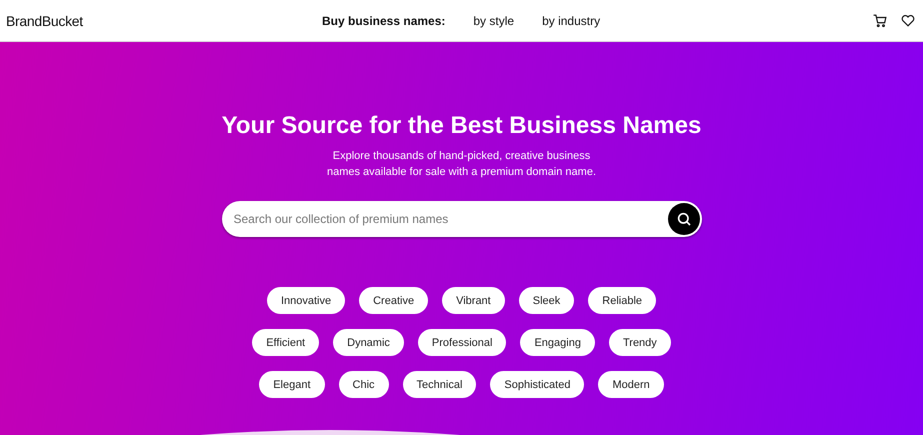  What do you see at coordinates (622, 300) in the screenshot?
I see `style-tag: Reliable` at bounding box center [622, 300].